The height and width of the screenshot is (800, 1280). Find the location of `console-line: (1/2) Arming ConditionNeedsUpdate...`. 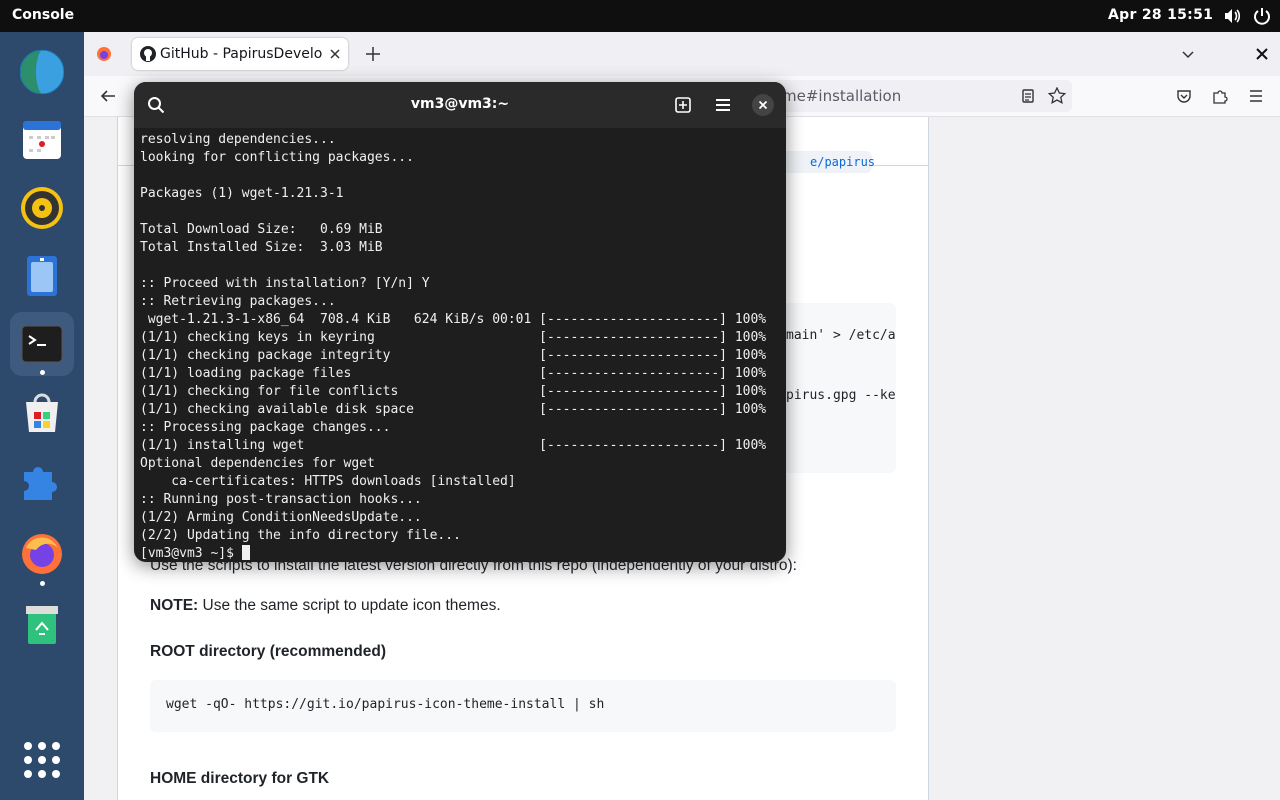

console-line: (1/2) Arming ConditionNeedsUpdate... is located at coordinates (281, 517).